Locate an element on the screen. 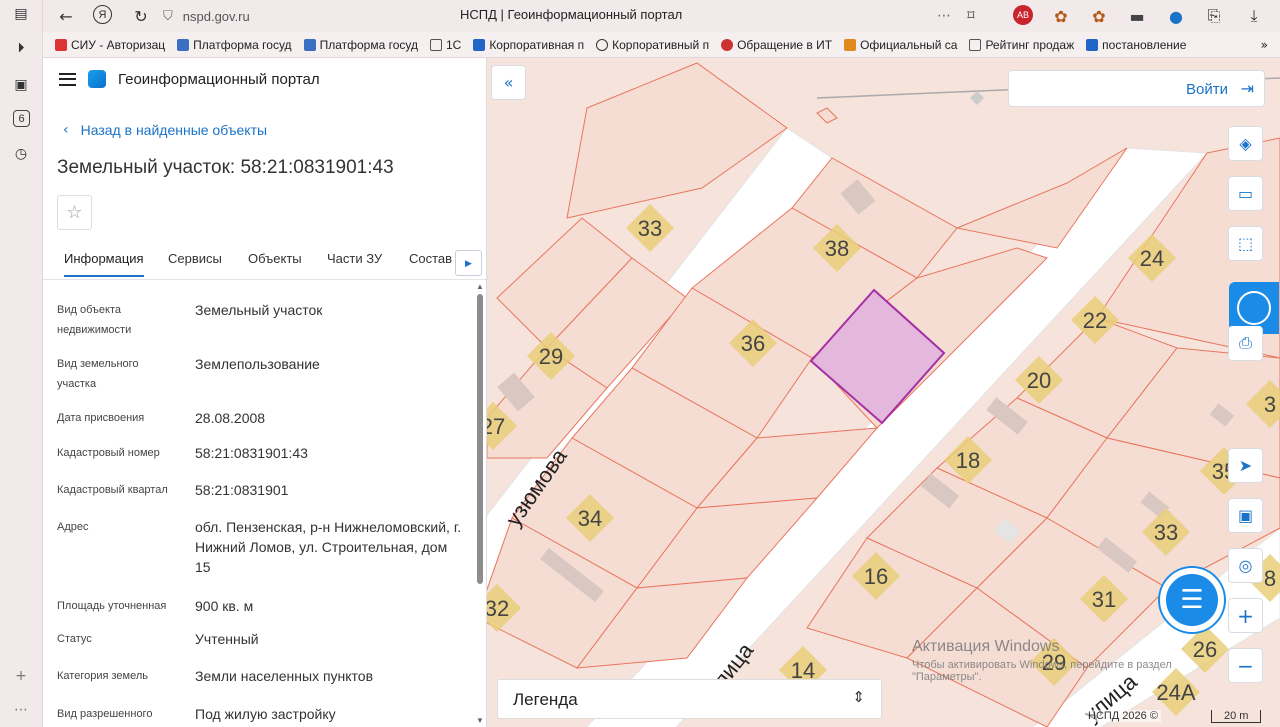 This screenshot has height=727, width=1280. back-link: ‹ Назад в найденные объекты is located at coordinates (165, 130).